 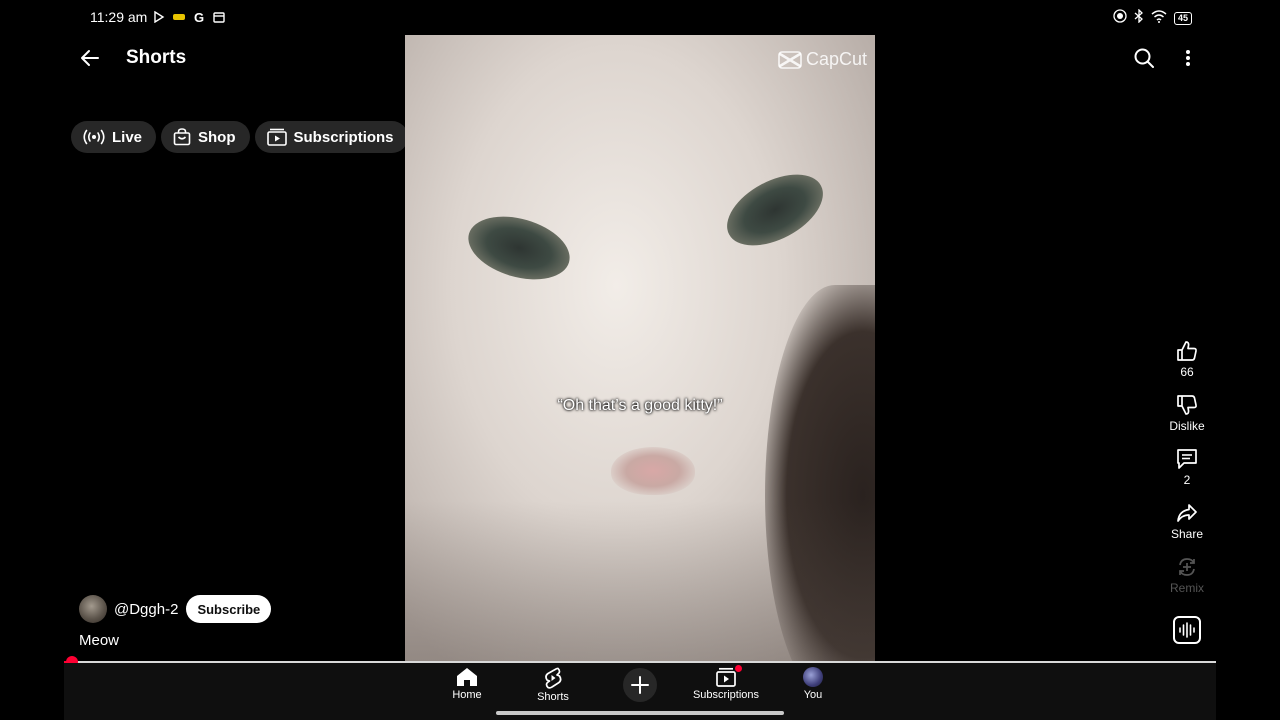 I want to click on more-vert-icon, so click(x=1188, y=58).